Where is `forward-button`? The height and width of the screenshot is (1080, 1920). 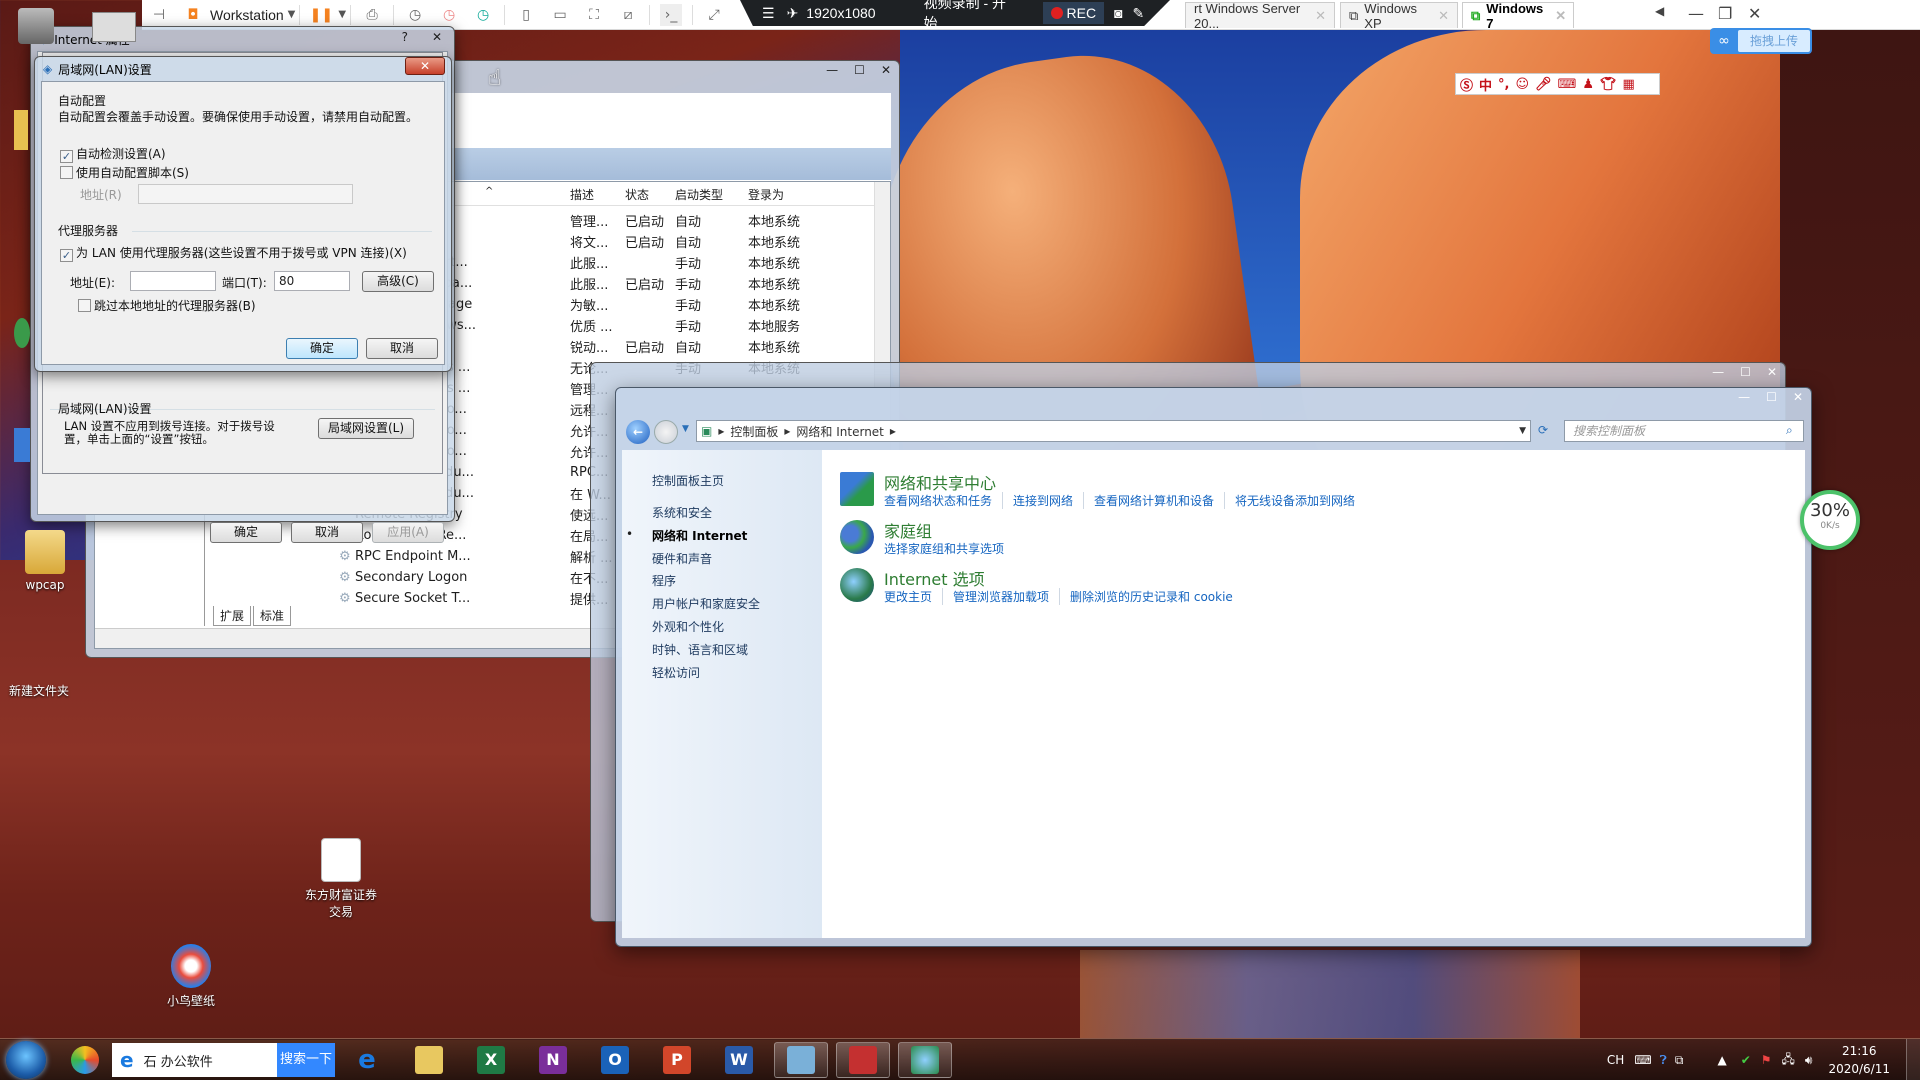
forward-button is located at coordinates (666, 432).